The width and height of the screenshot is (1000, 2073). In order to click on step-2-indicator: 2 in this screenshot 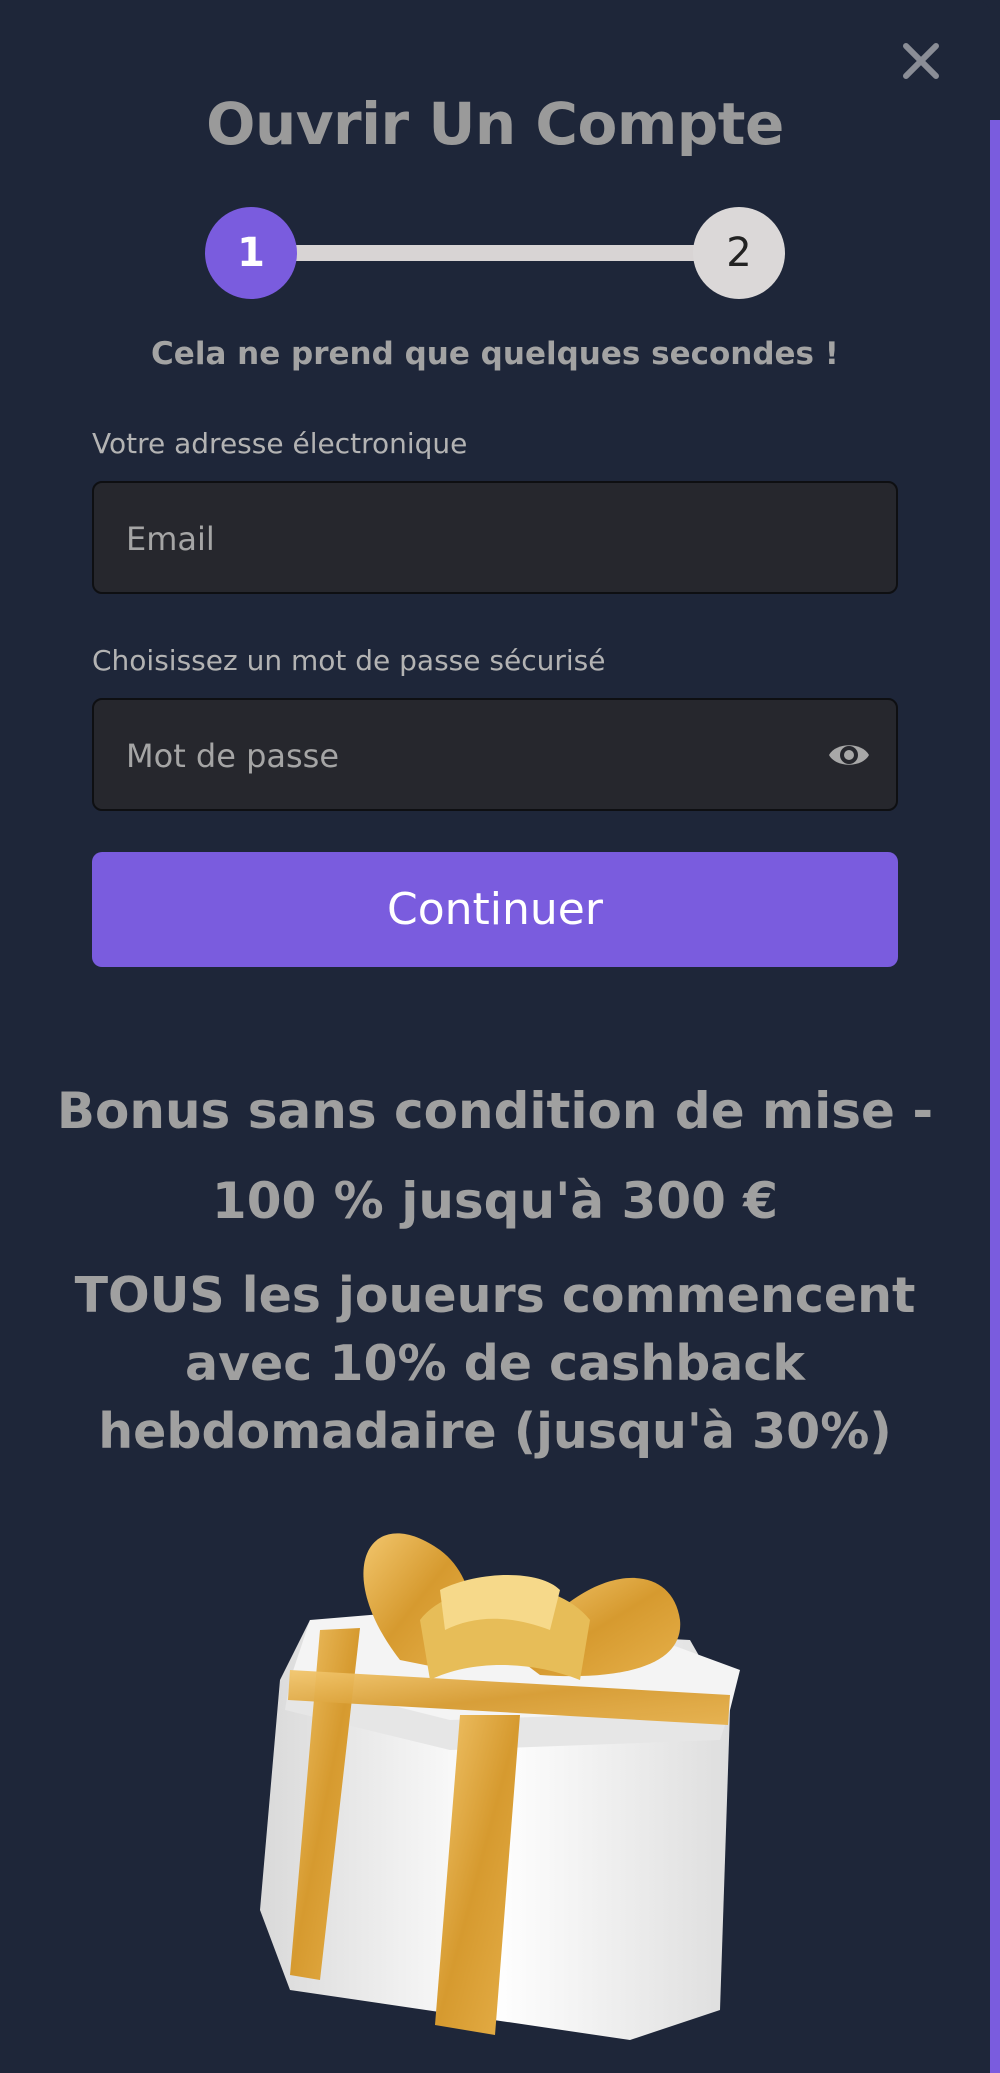, I will do `click(739, 253)`.